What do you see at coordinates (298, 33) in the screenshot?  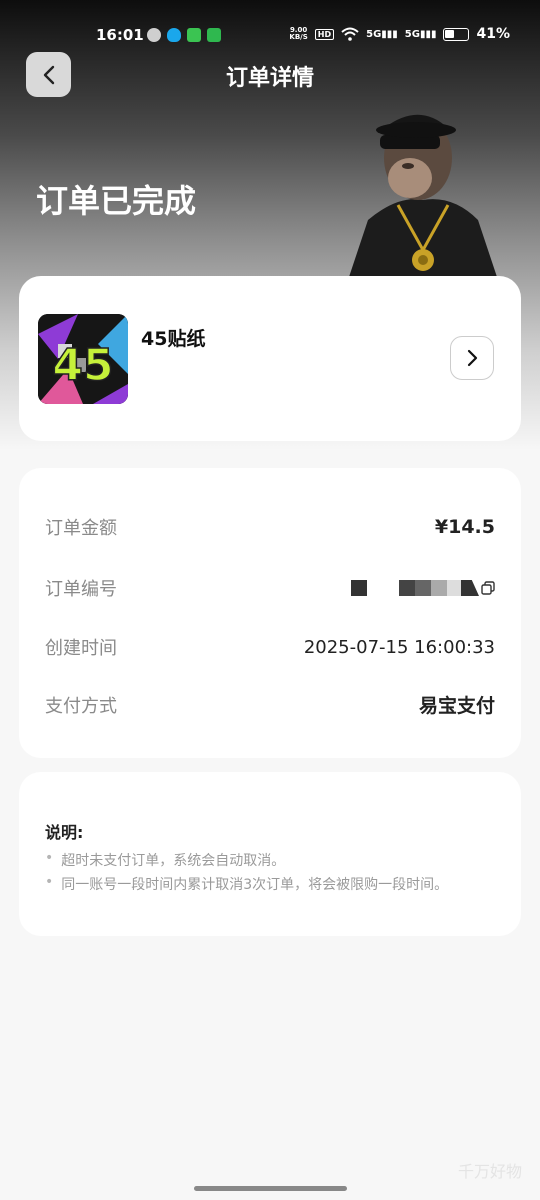 I see `network-speed: 9.00 KB/S` at bounding box center [298, 33].